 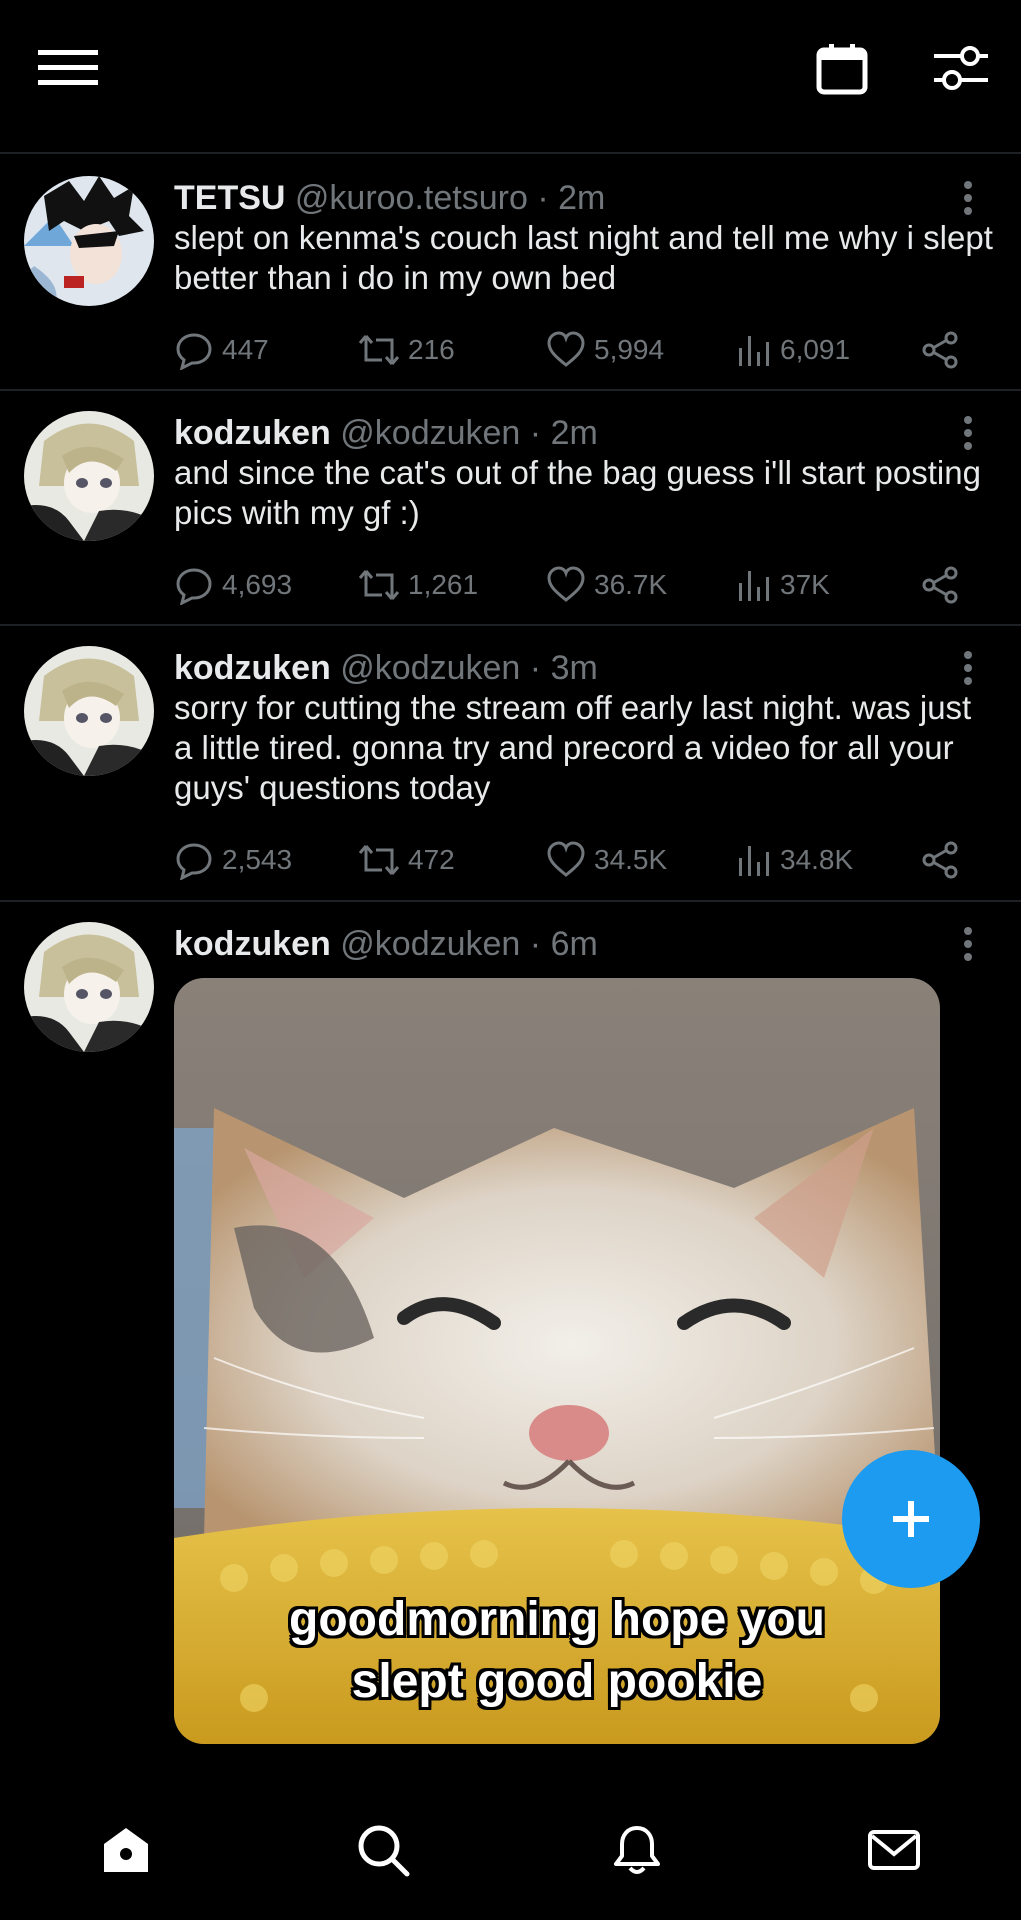 What do you see at coordinates (406, 860) in the screenshot?
I see `retweet-button: 472` at bounding box center [406, 860].